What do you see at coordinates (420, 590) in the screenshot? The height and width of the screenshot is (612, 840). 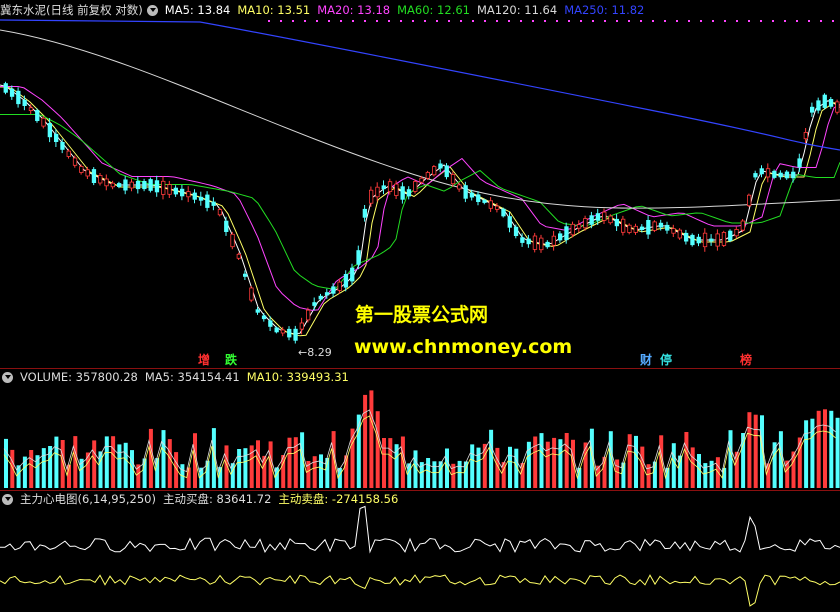 I see `active-sell-line` at bounding box center [420, 590].